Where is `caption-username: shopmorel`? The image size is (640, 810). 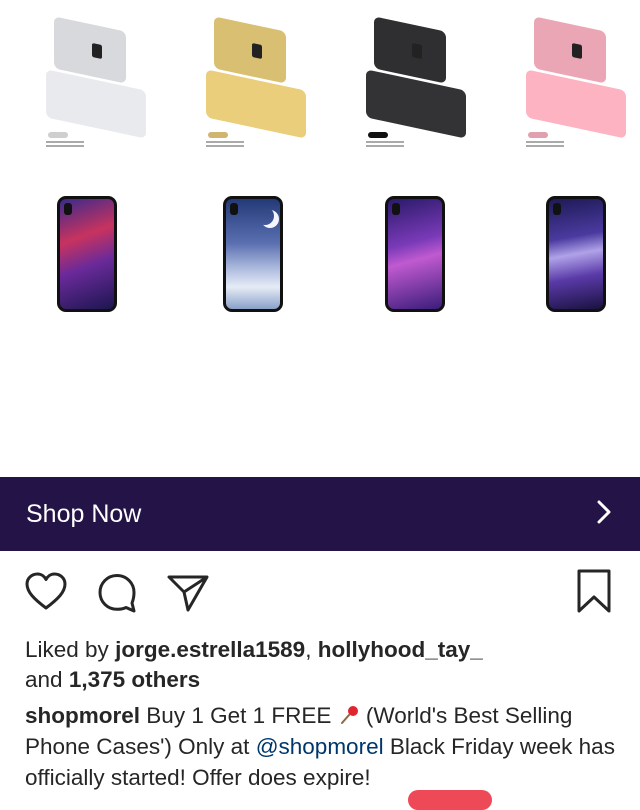 caption-username: shopmorel is located at coordinates (82, 715).